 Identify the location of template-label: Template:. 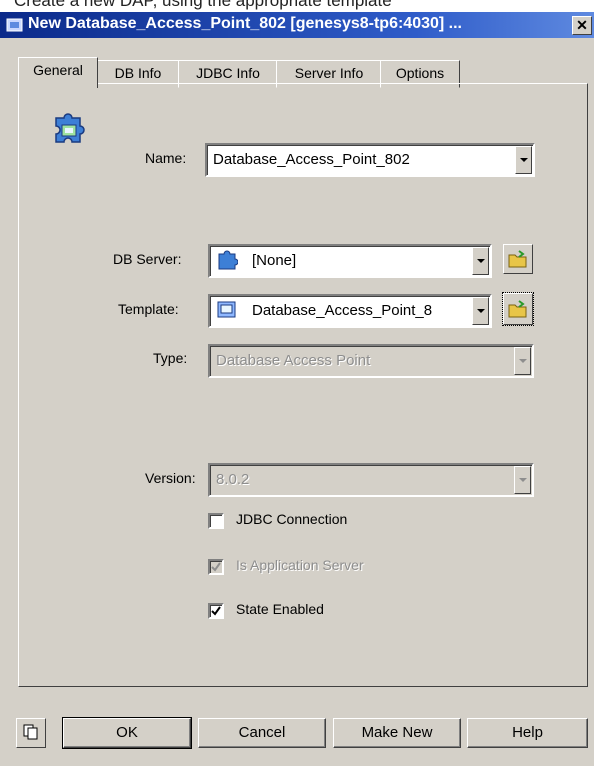
(148, 309).